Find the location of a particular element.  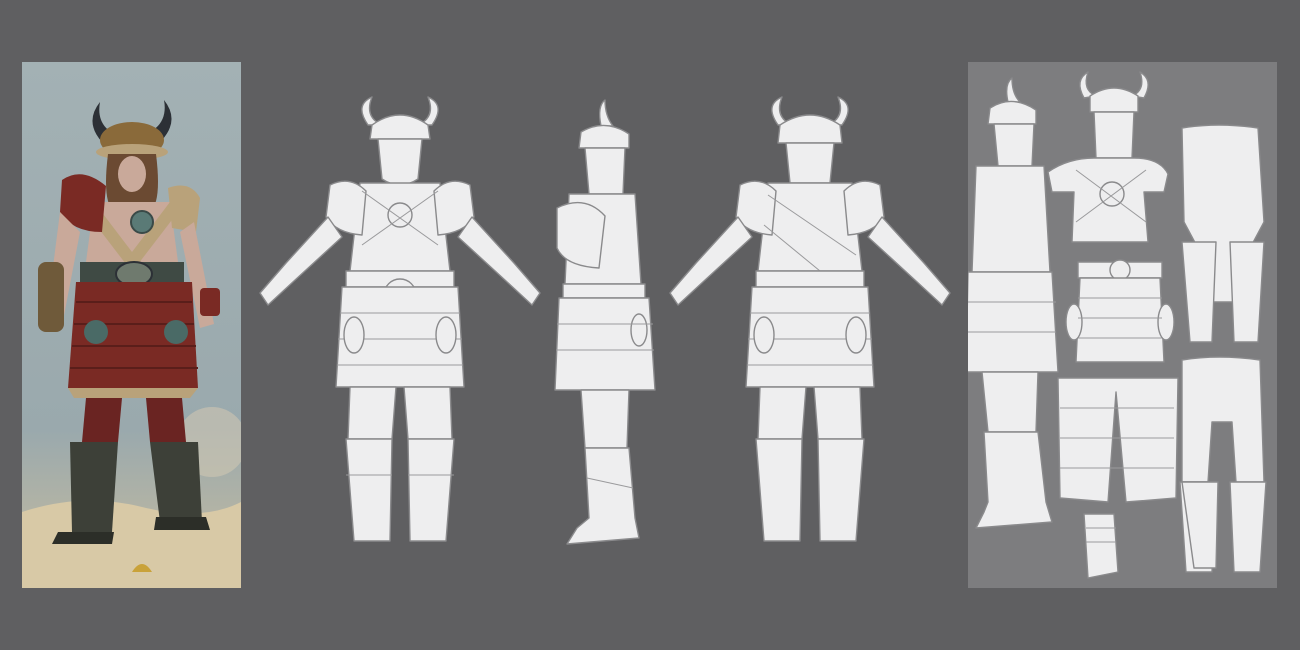

character-side-lineart is located at coordinates (605, 322).